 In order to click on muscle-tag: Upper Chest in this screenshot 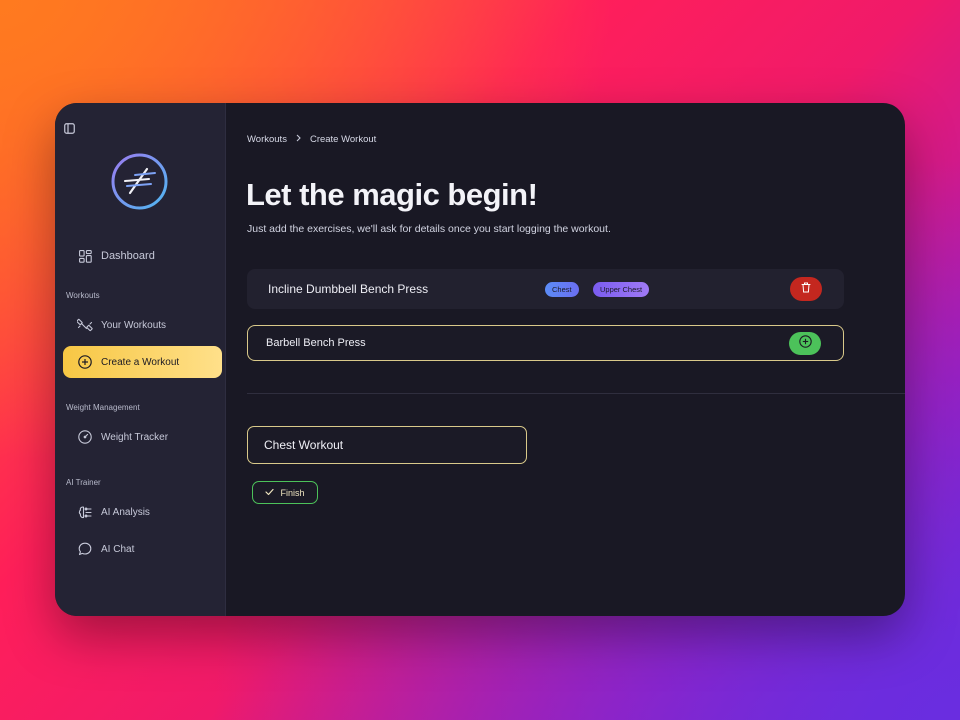, I will do `click(621, 289)`.